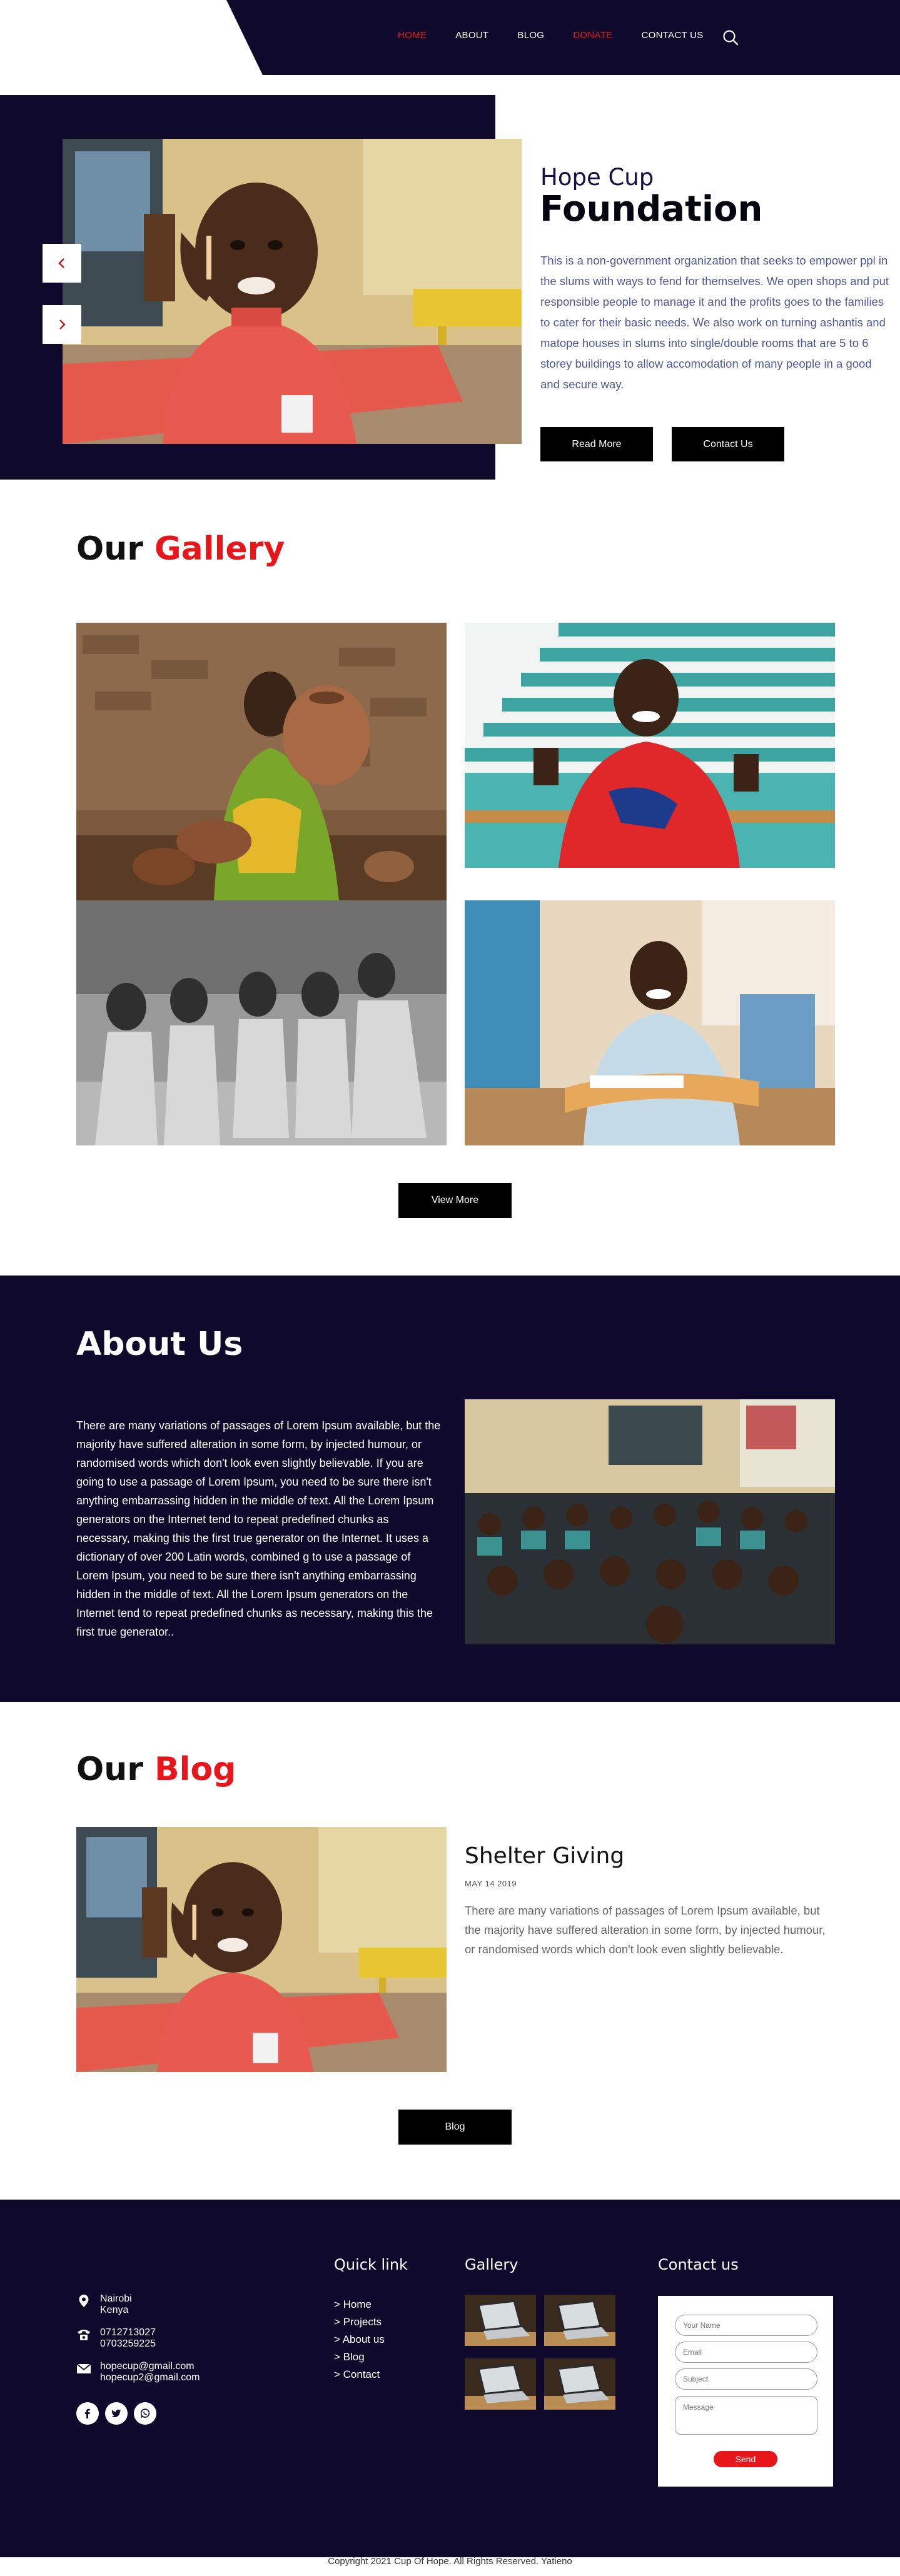 Image resolution: width=900 pixels, height=2576 pixels. Describe the element at coordinates (650, 1521) in the screenshot. I see `about-photo-classroom` at that location.